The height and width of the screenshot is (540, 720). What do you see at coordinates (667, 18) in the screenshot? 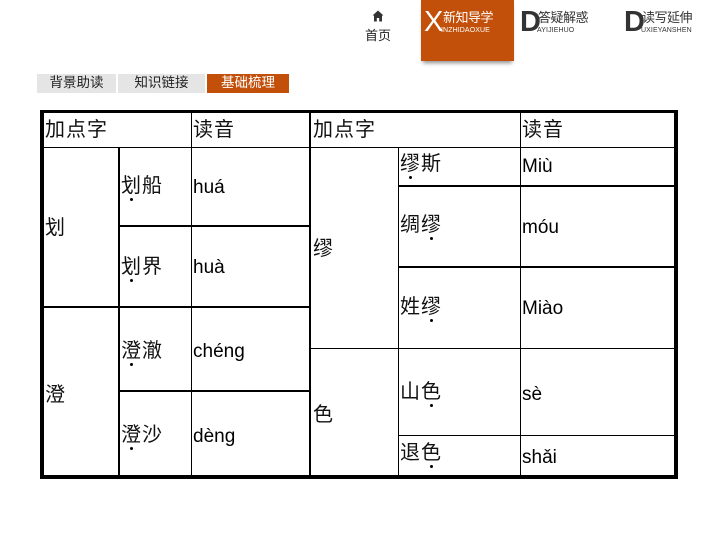
I see `section-title: 读写延伸` at bounding box center [667, 18].